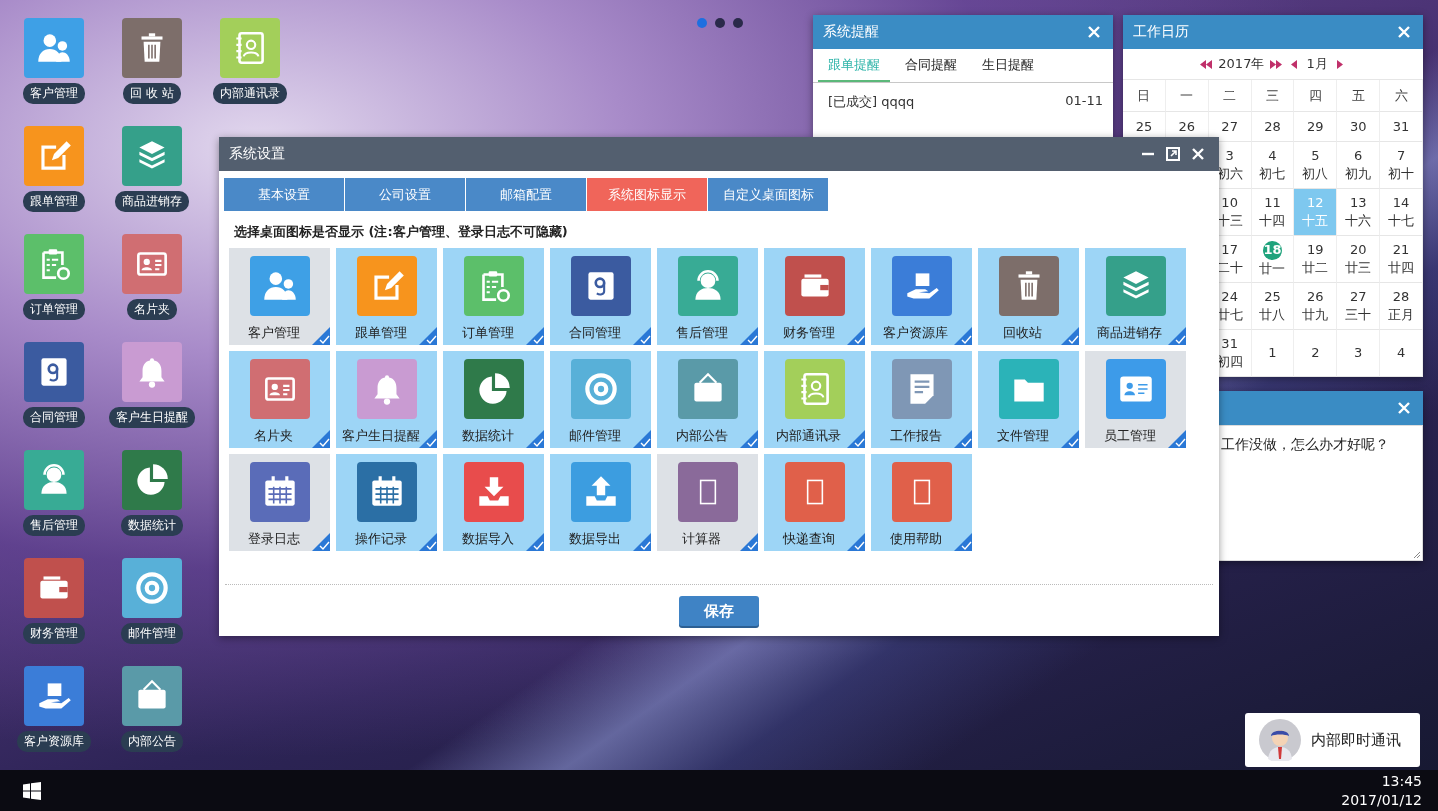 The width and height of the screenshot is (1438, 811). I want to click on icon-toggle-tile: 计算器, so click(707, 502).